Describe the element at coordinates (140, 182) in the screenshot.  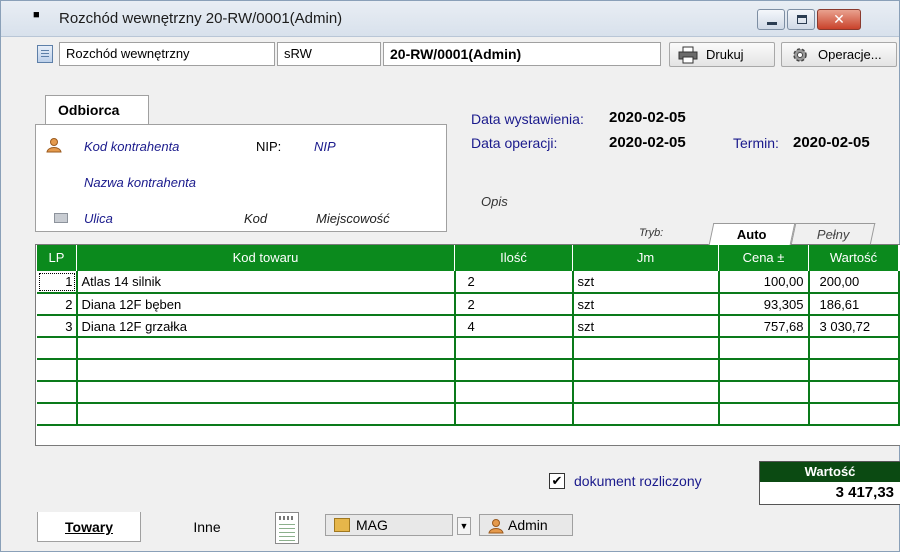
I see `nazwa-kontrahenta-field: Nazwa kontrahenta` at that location.